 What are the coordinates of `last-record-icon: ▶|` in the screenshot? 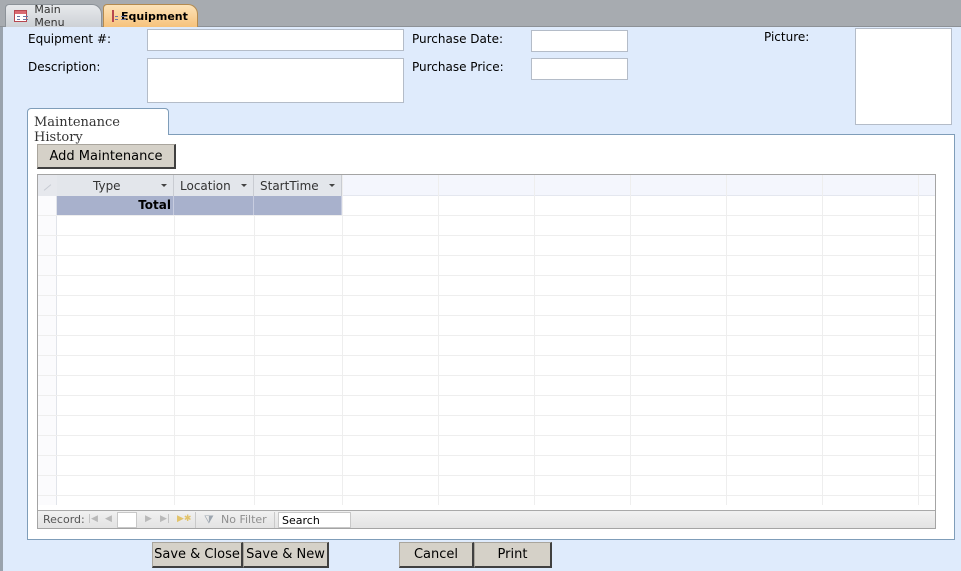 It's located at (165, 519).